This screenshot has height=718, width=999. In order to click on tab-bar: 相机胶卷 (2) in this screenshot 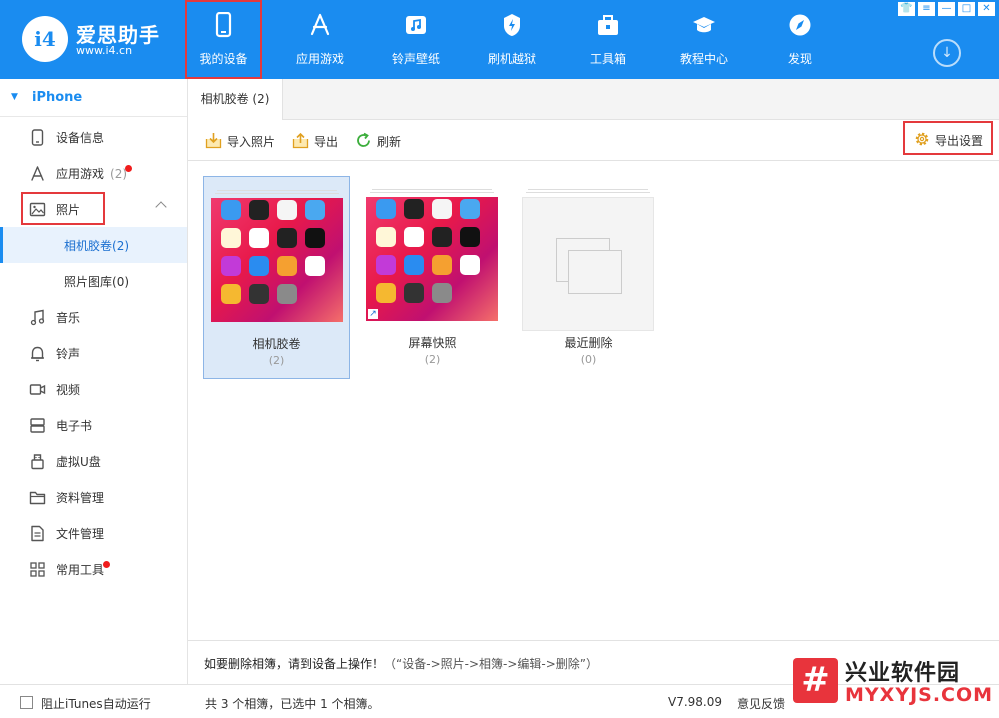, I will do `click(593, 99)`.